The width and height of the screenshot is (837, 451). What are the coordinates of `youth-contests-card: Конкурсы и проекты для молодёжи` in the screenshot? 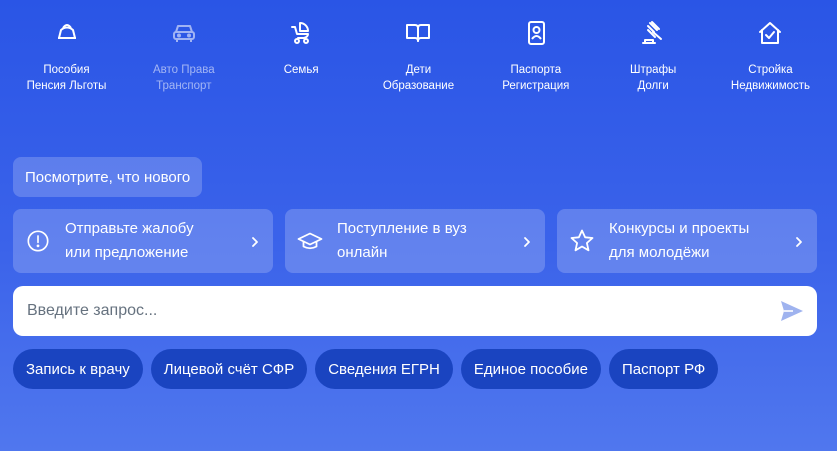 It's located at (687, 241).